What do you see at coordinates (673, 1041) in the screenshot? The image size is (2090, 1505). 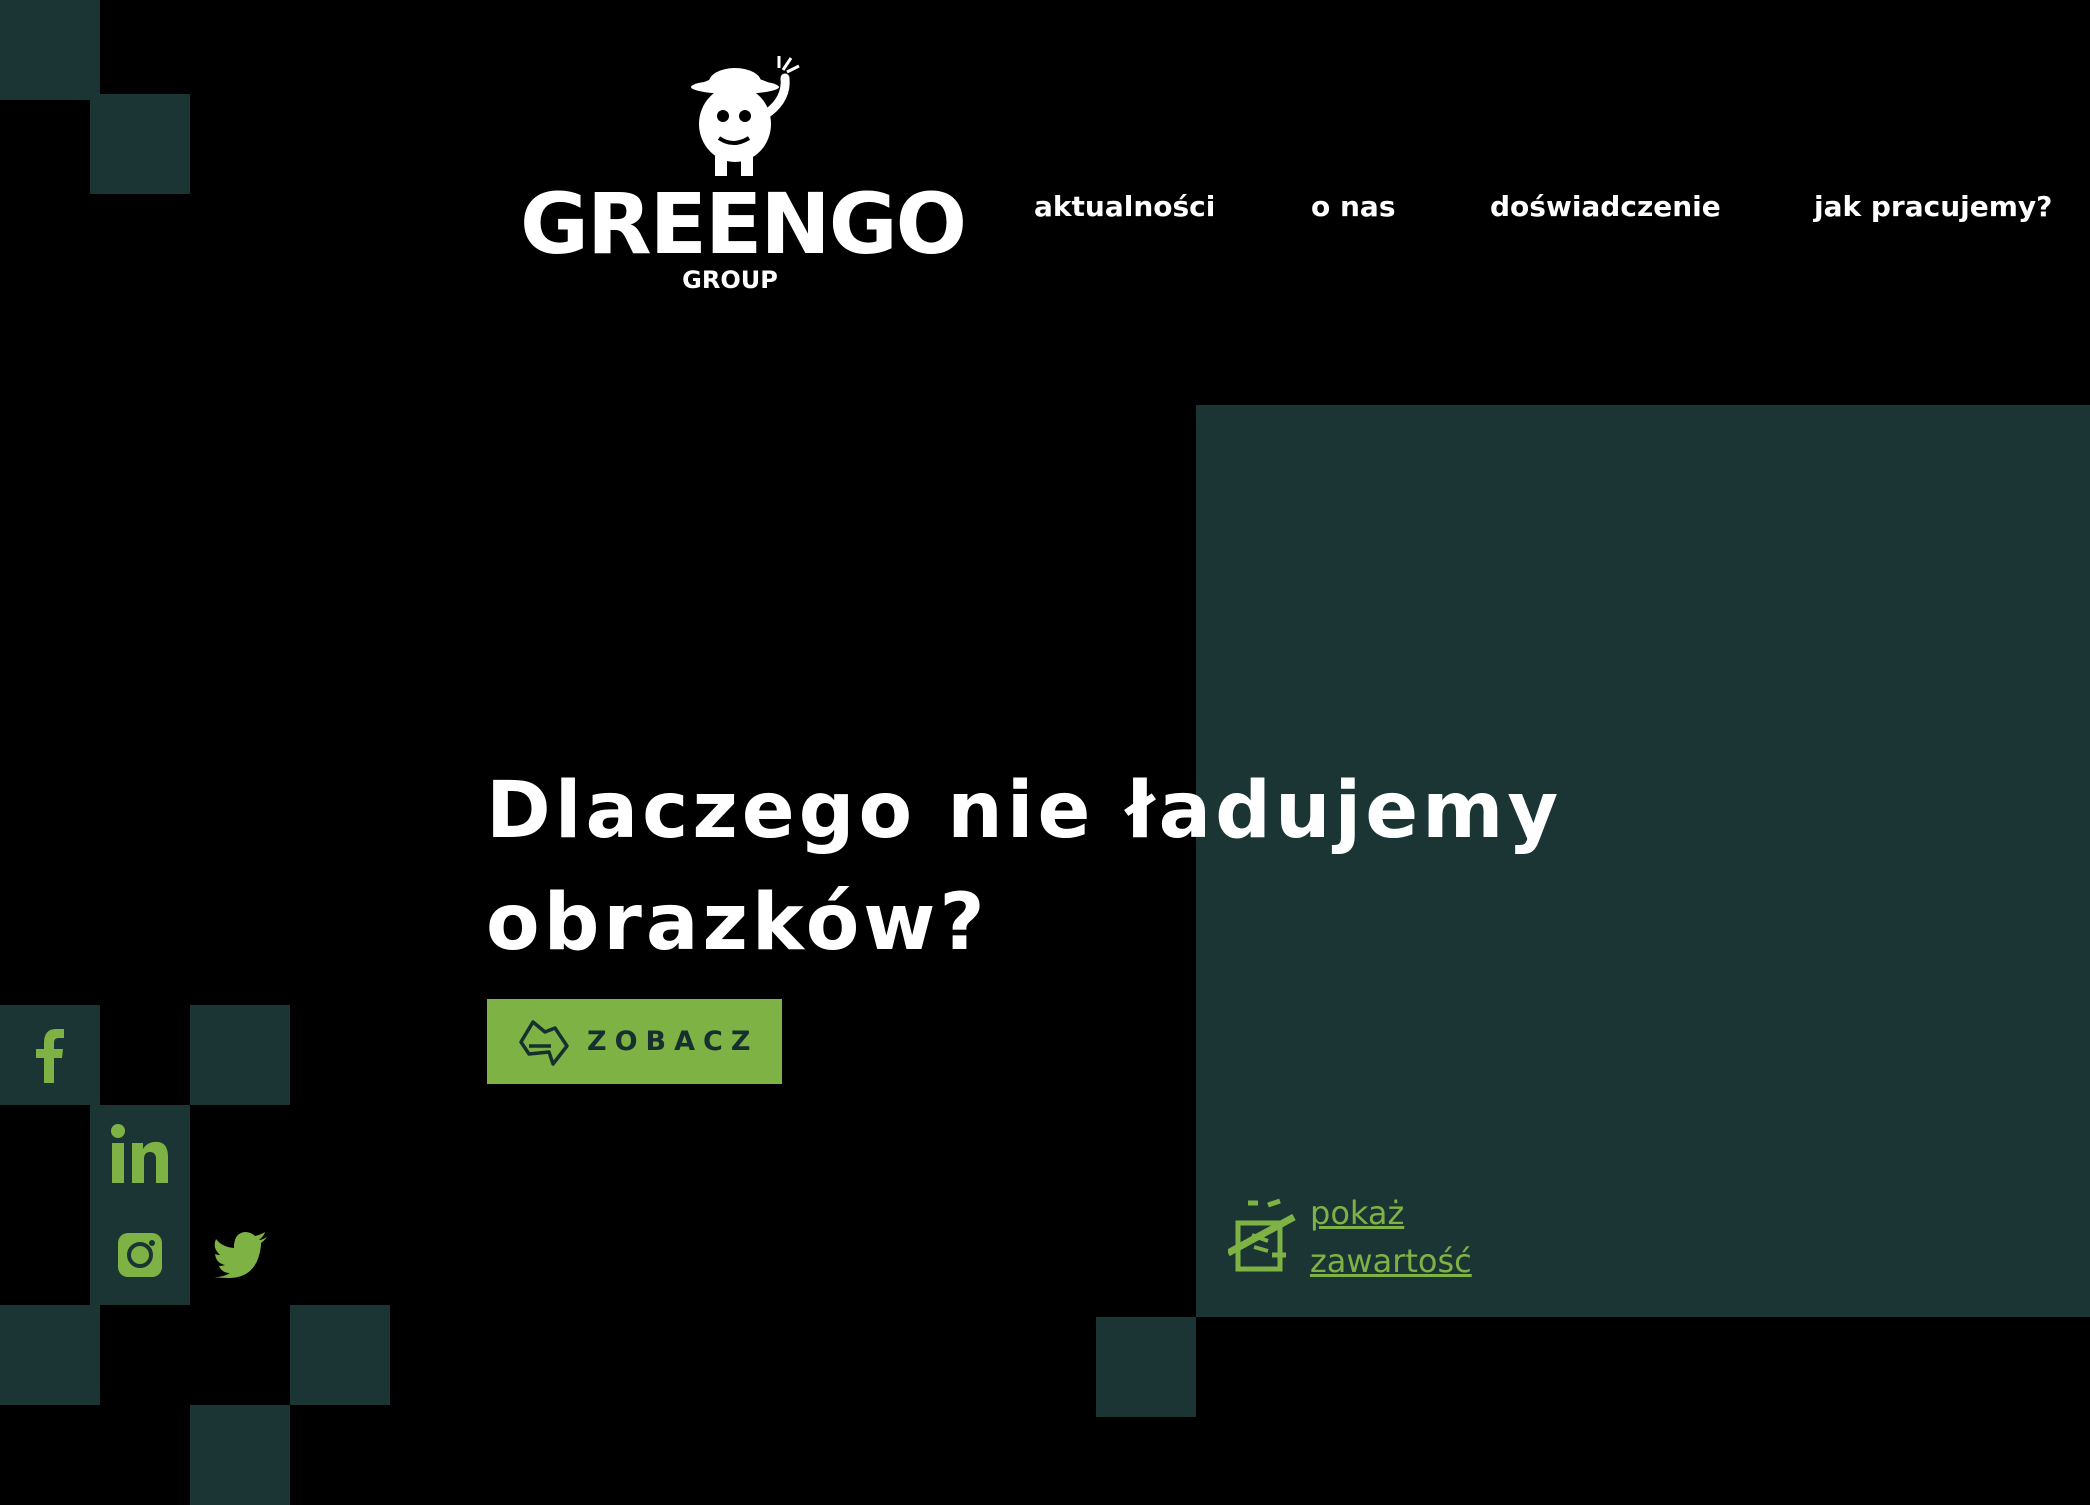 I see `zobacz-button-label: ZOBACZ` at bounding box center [673, 1041].